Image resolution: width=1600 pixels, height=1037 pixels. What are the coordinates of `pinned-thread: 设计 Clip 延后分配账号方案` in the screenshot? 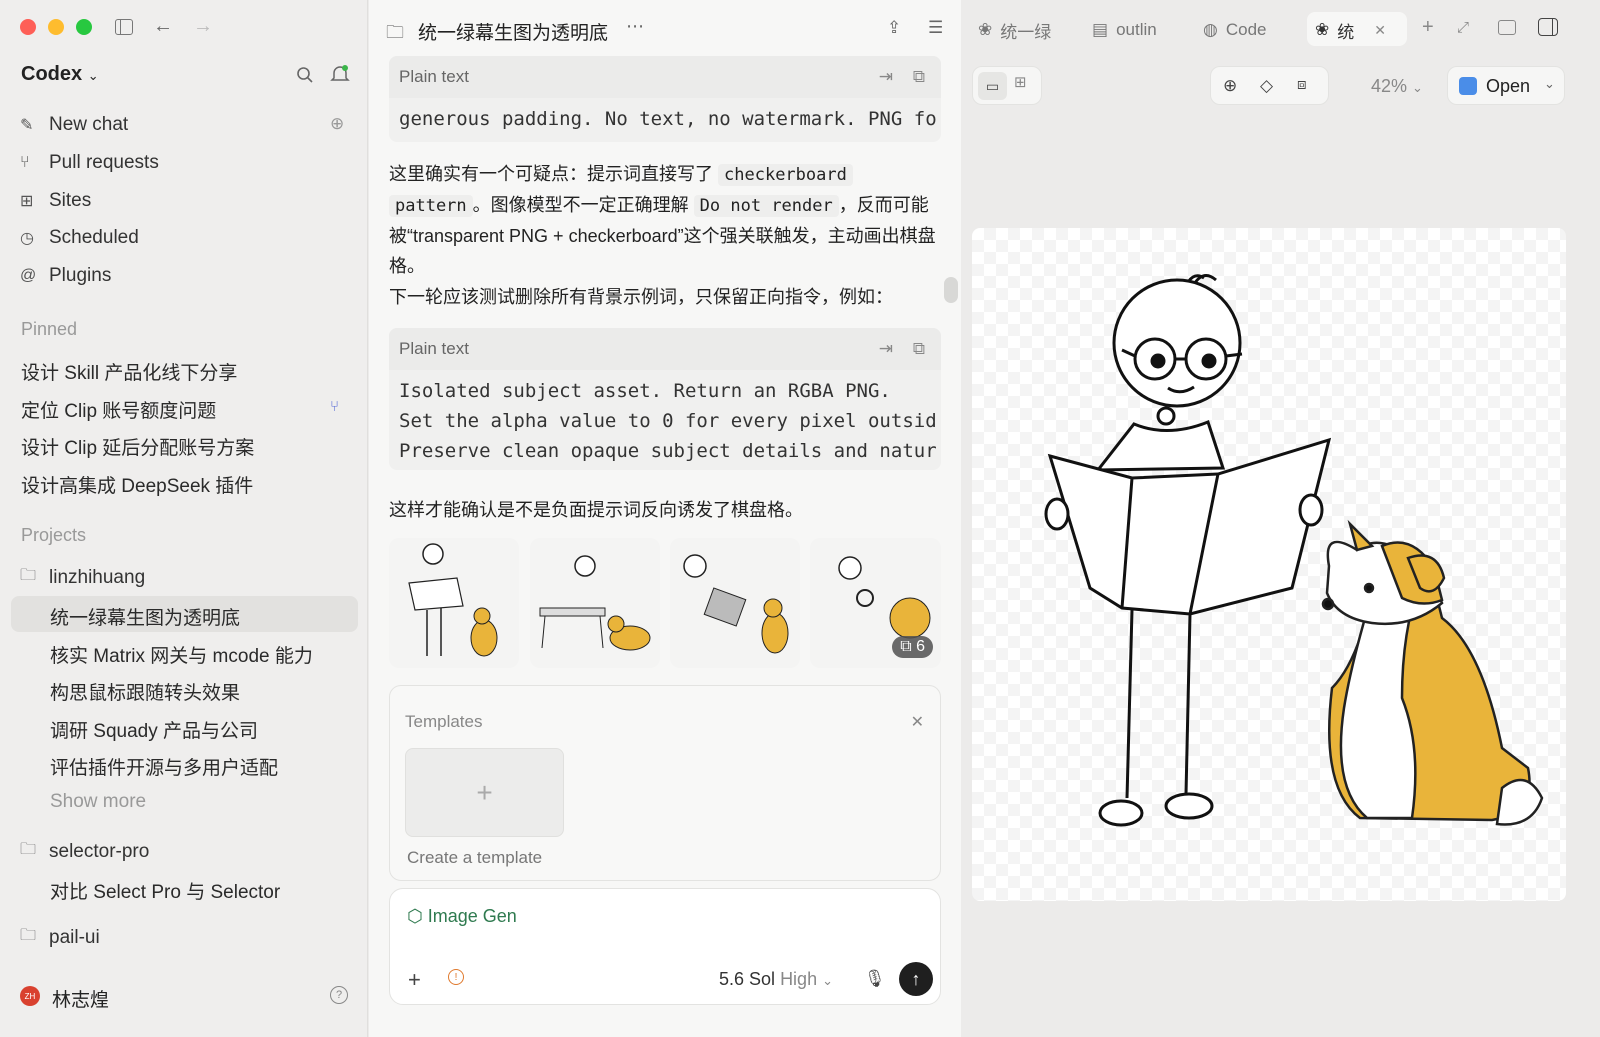 It's located at (137, 446).